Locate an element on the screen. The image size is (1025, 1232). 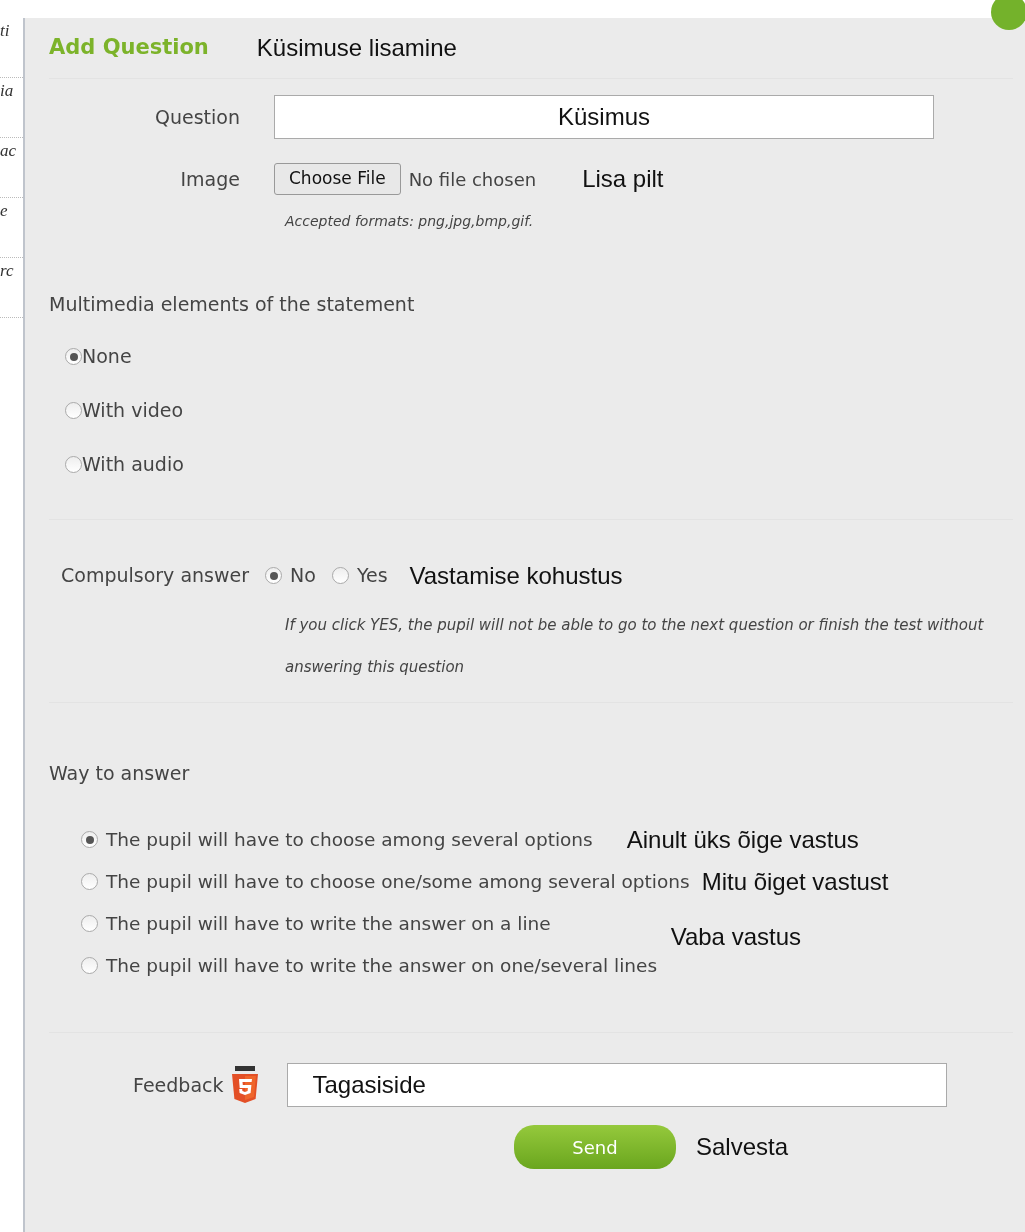
dialog-title: Add Question is located at coordinates (129, 48).